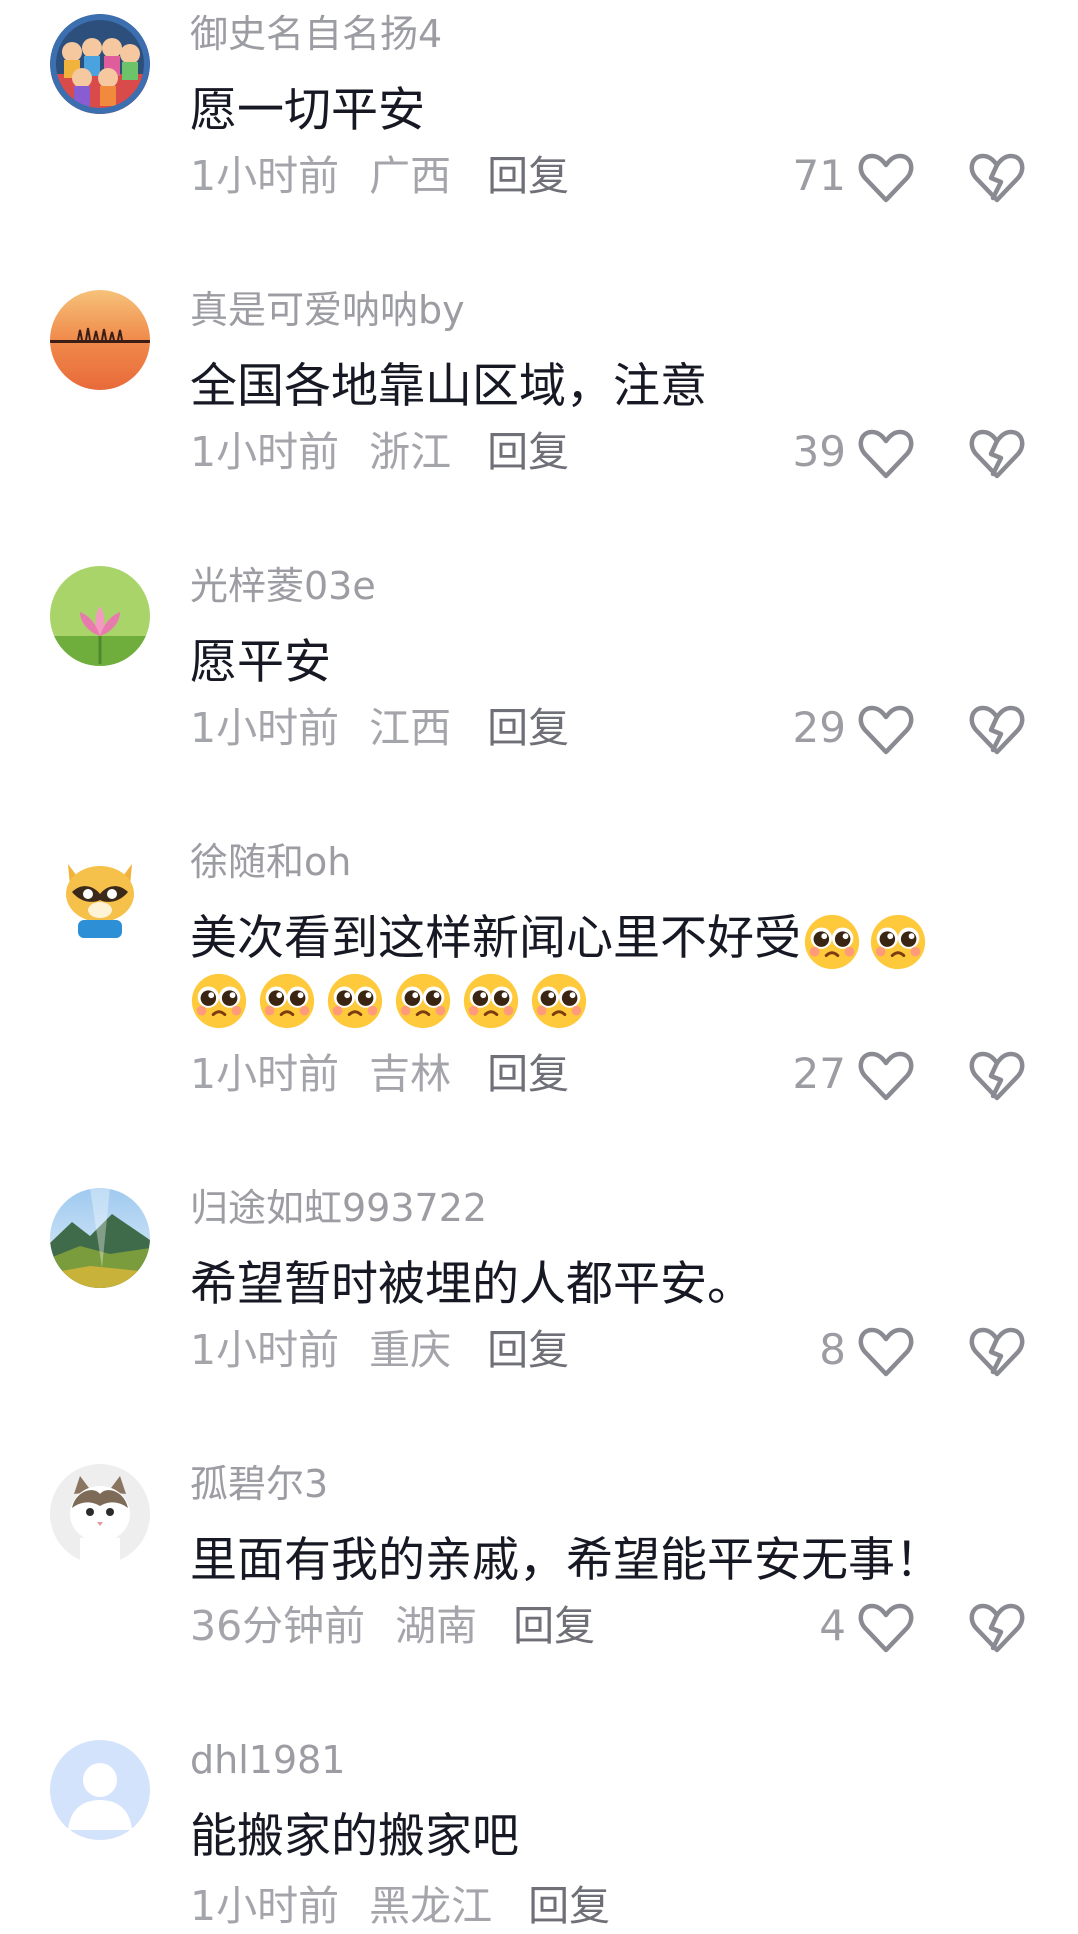 The height and width of the screenshot is (1934, 1078). Describe the element at coordinates (316, 34) in the screenshot. I see `username: 御史名自名扬4` at that location.